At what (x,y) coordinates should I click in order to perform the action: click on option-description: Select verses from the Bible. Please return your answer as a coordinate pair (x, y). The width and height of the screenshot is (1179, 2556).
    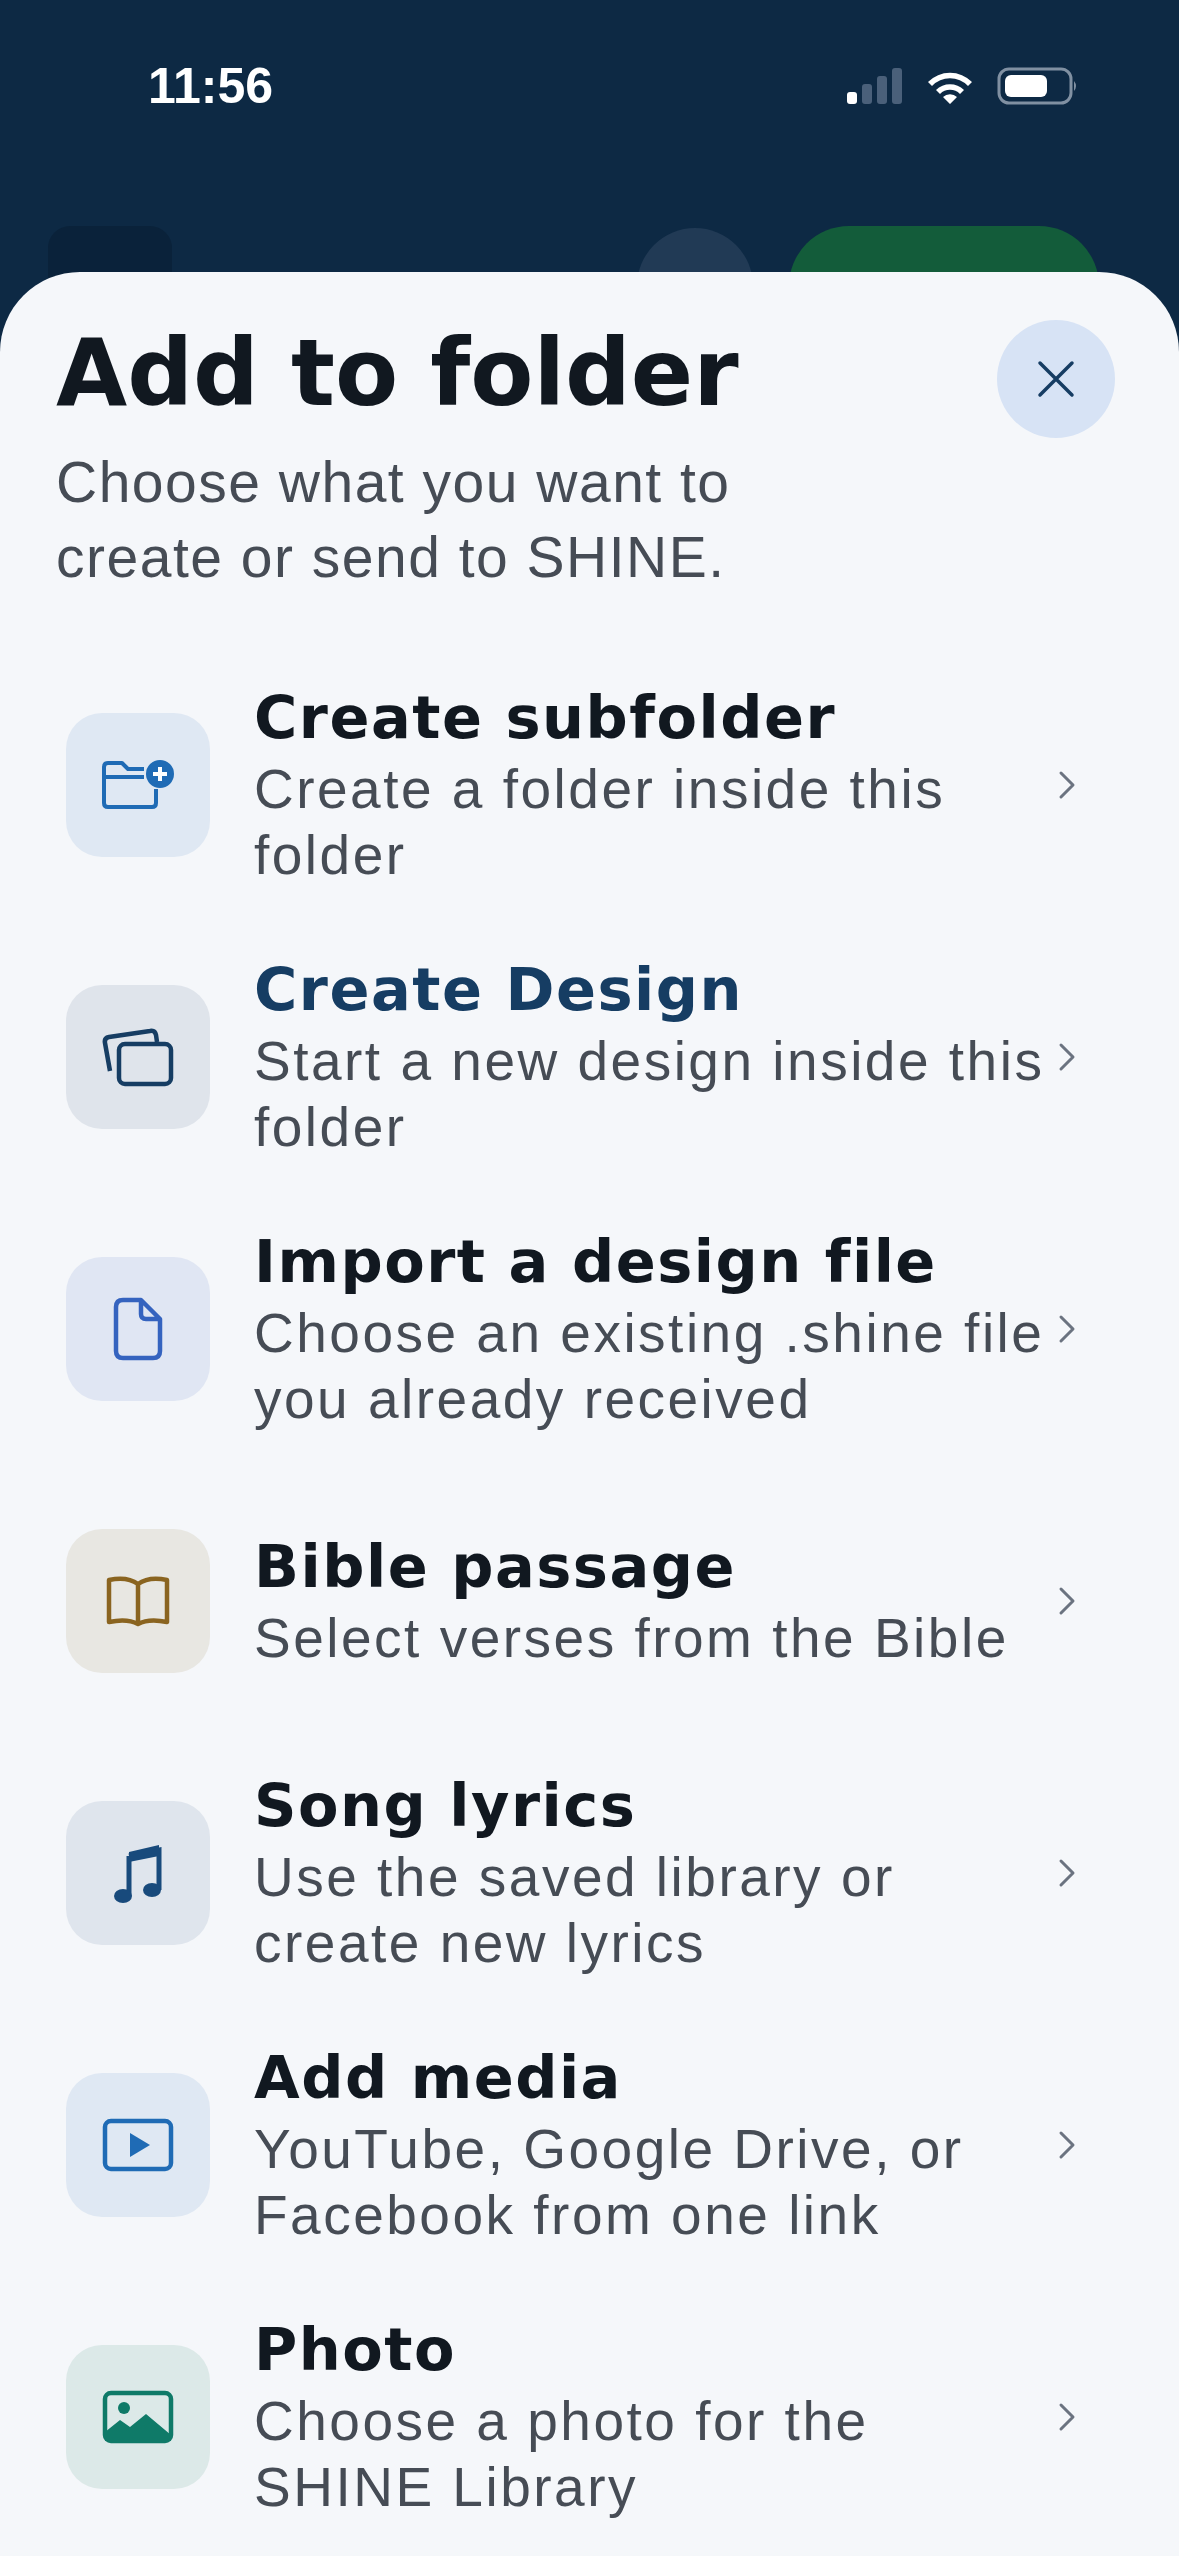
    Looking at the image, I should click on (632, 1638).